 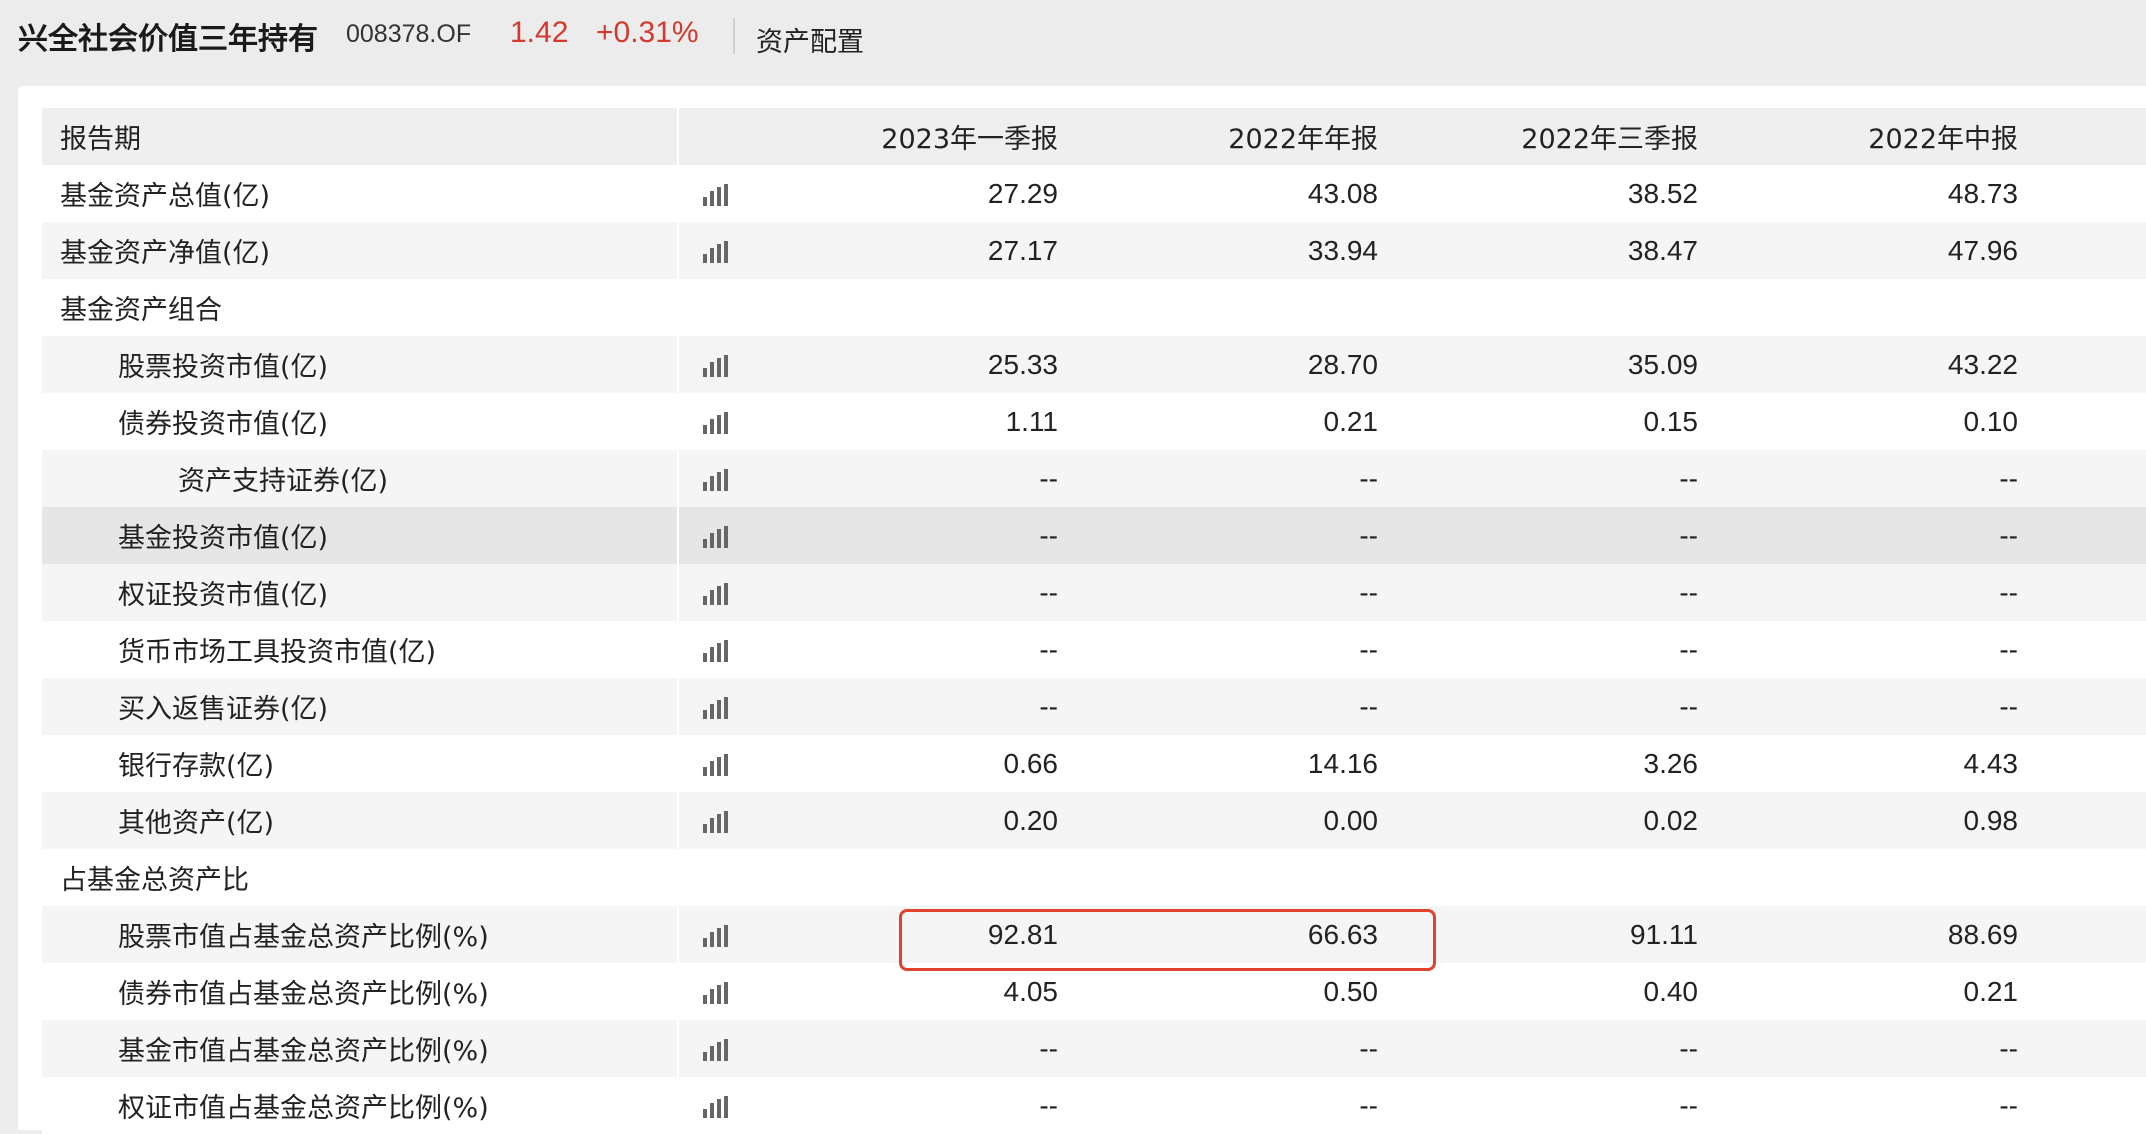 I want to click on table-cell: 27.29, so click(x=903, y=193).